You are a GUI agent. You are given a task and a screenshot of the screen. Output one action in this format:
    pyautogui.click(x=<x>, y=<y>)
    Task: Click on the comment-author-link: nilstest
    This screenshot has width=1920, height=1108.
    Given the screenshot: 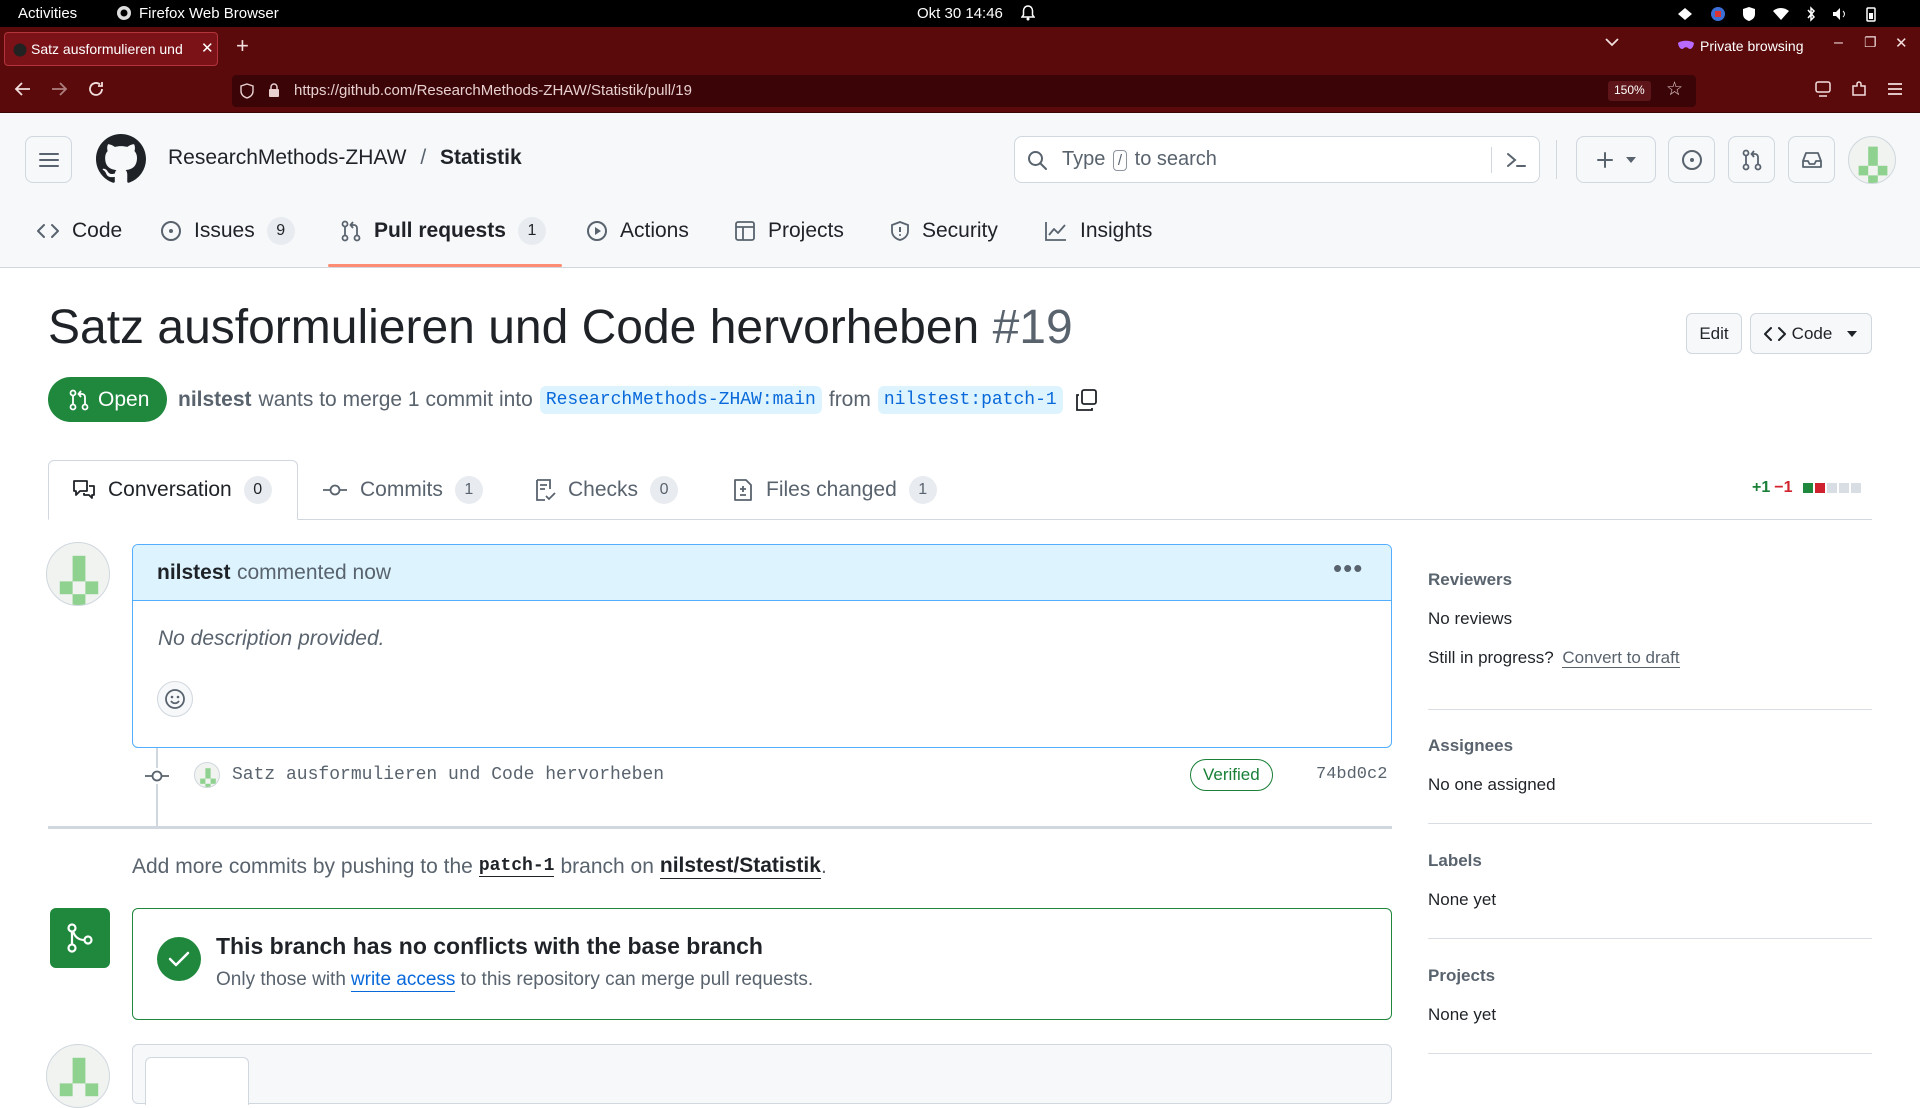 What is the action you would take?
    pyautogui.click(x=194, y=573)
    